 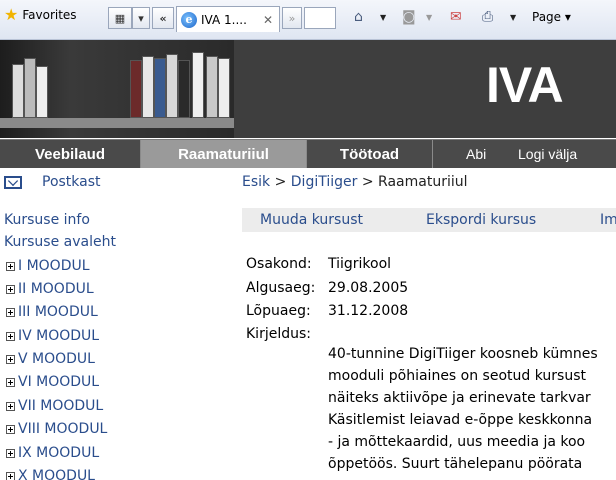 I want to click on breadcrumb-course-link: DigiTiiger, so click(x=324, y=182).